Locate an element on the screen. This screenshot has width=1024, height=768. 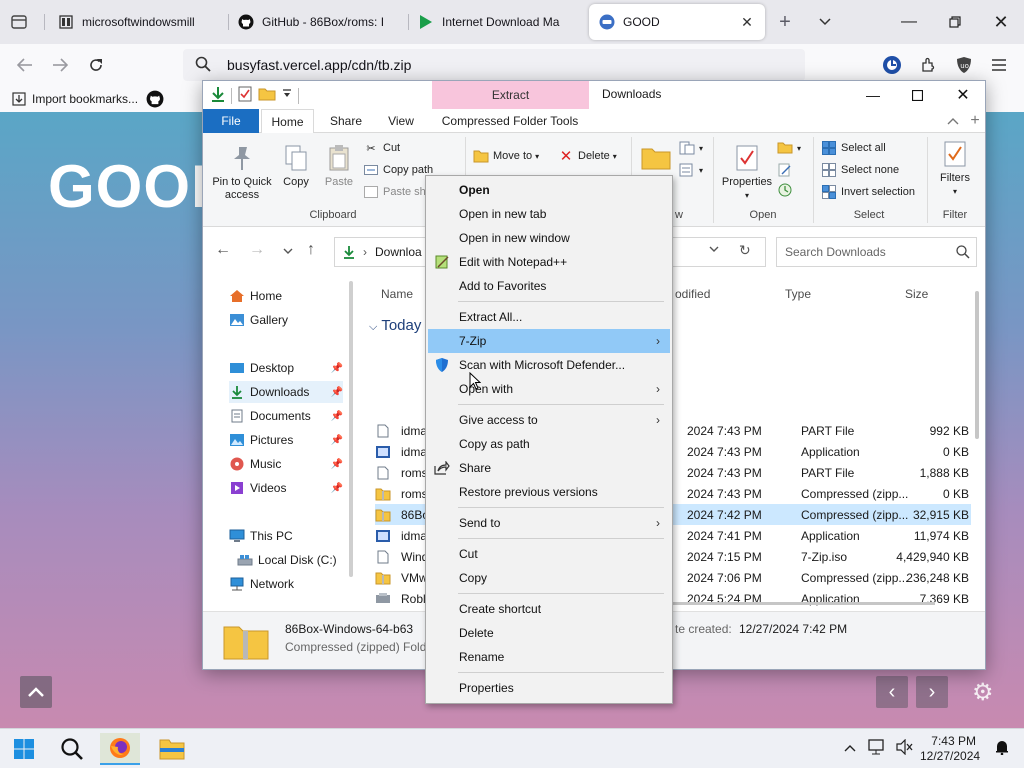
invert-selection-button: Invert selection is located at coordinates (868, 192).